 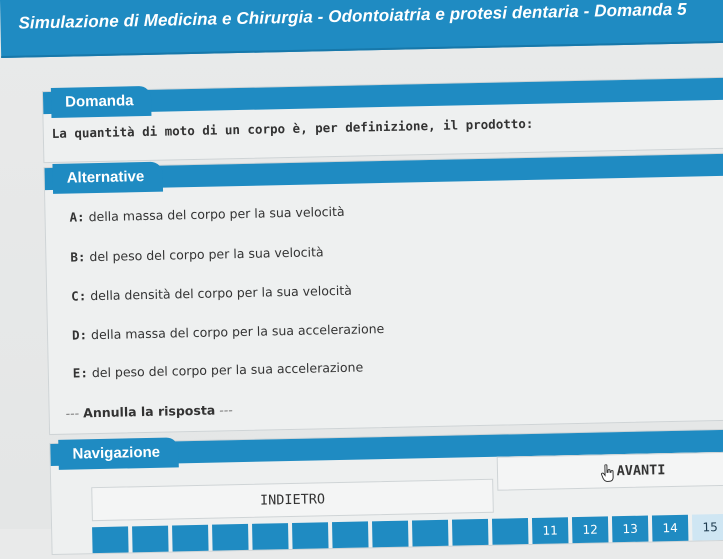 What do you see at coordinates (72, 413) in the screenshot?
I see `annulla-dash-left: ---` at bounding box center [72, 413].